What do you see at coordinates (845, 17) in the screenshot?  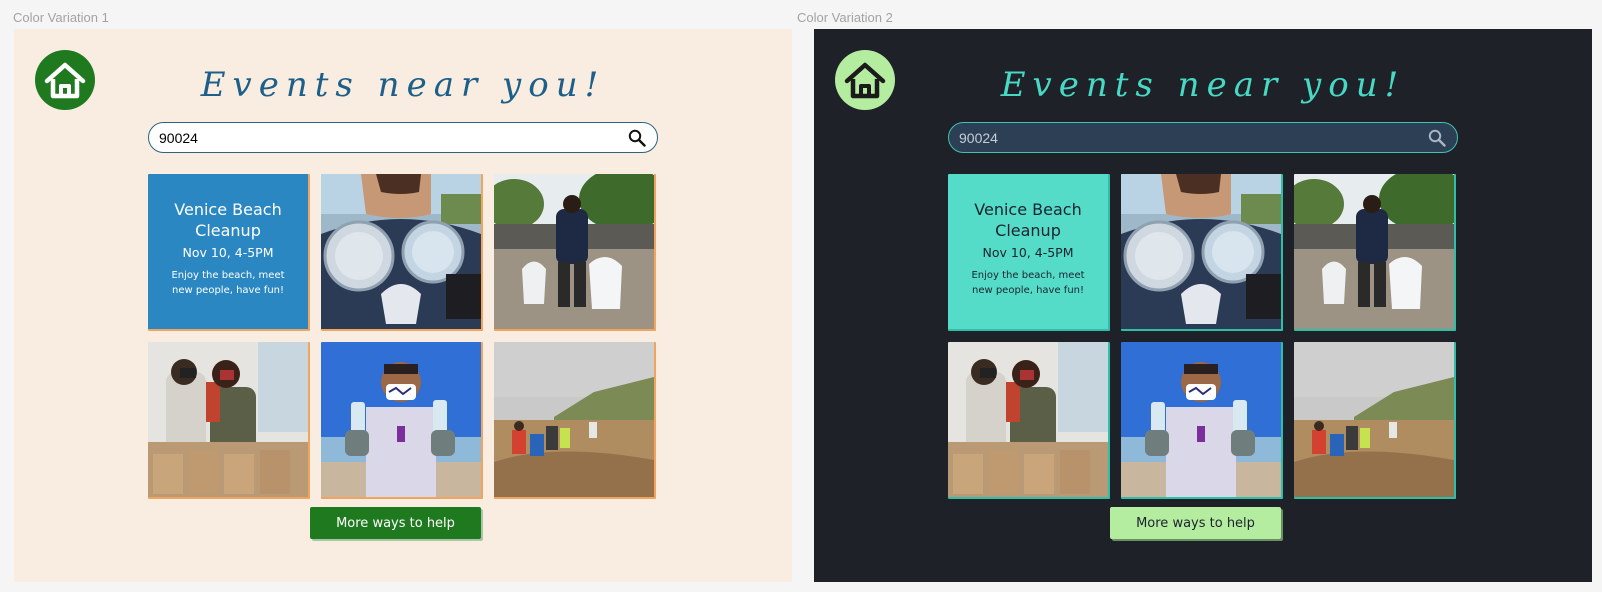 I see `frame-label-variation-2: Color Variation 2` at bounding box center [845, 17].